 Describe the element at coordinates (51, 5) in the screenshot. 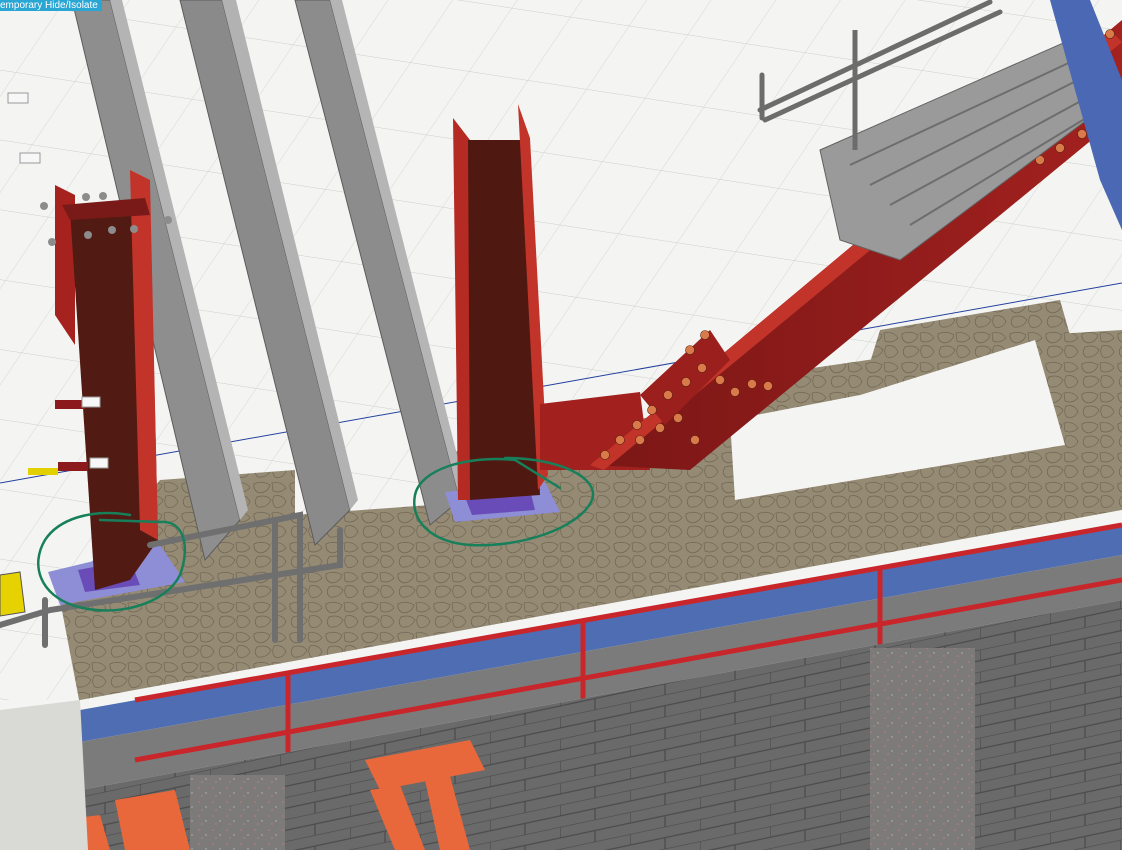

I see `temporary-hide-isolate-banner: emporary Hide/Isolate` at that location.